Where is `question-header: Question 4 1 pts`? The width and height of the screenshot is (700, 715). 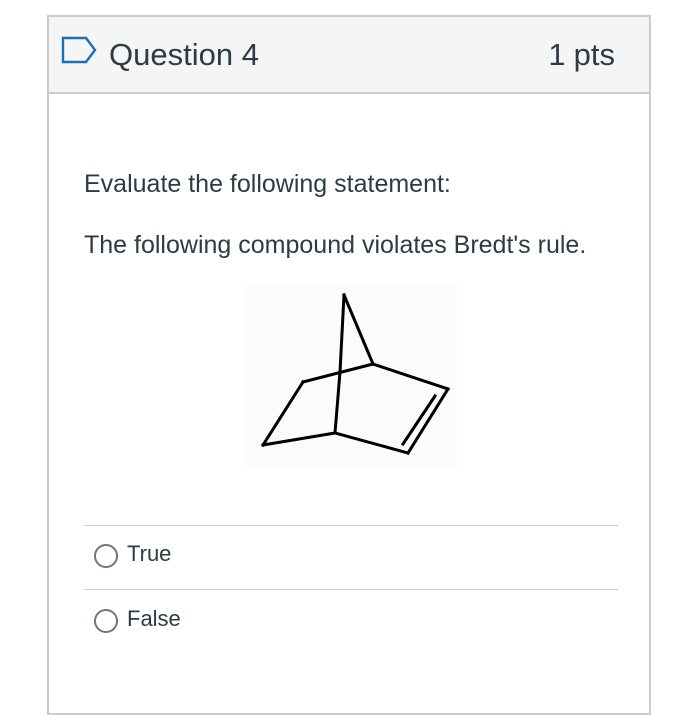 question-header: Question 4 1 pts is located at coordinates (349, 55).